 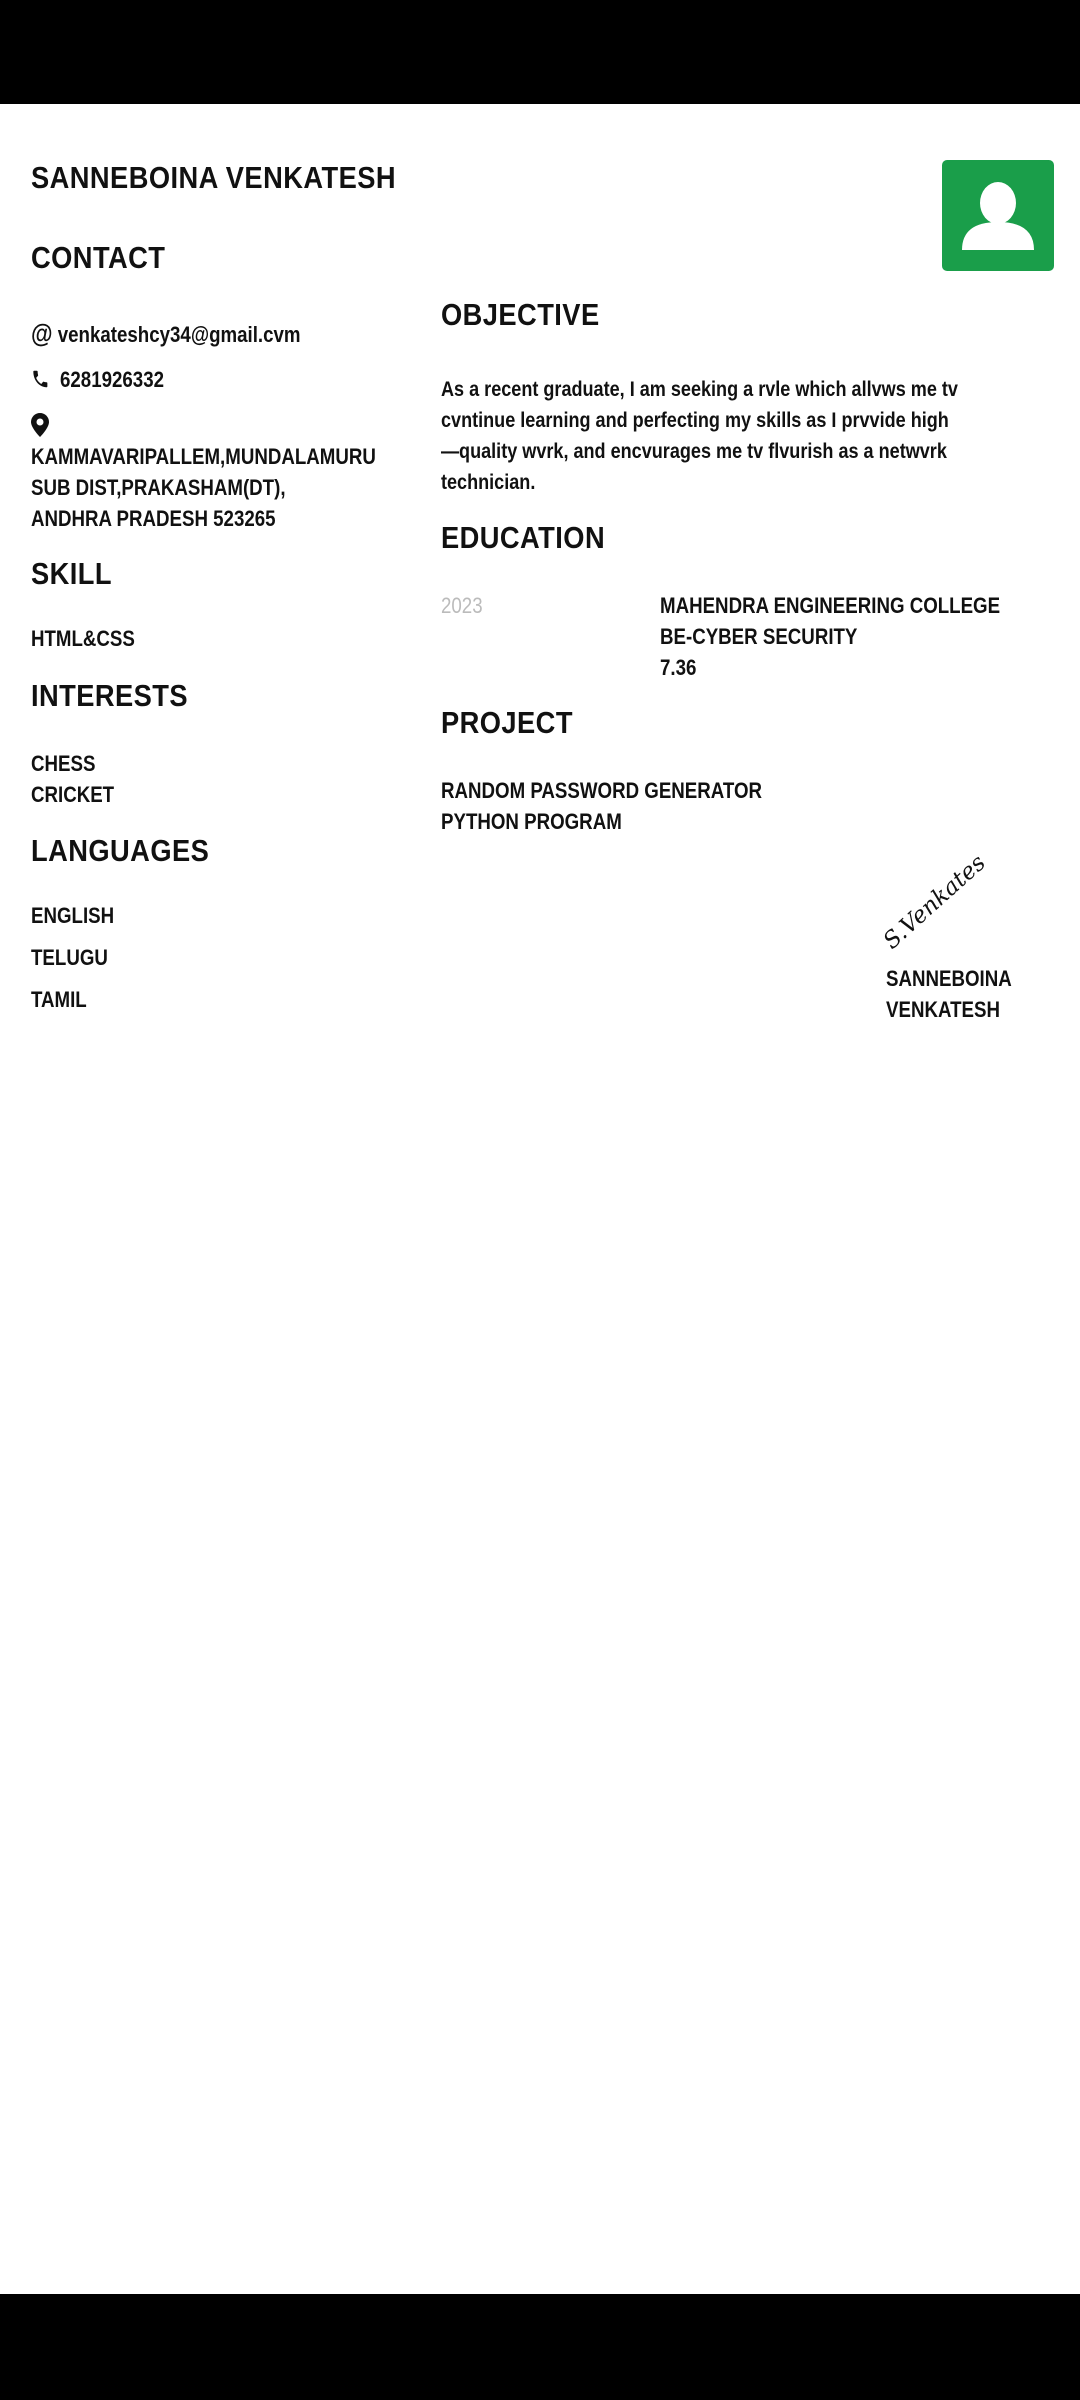 I want to click on profile-photo-placeholder, so click(x=998, y=215).